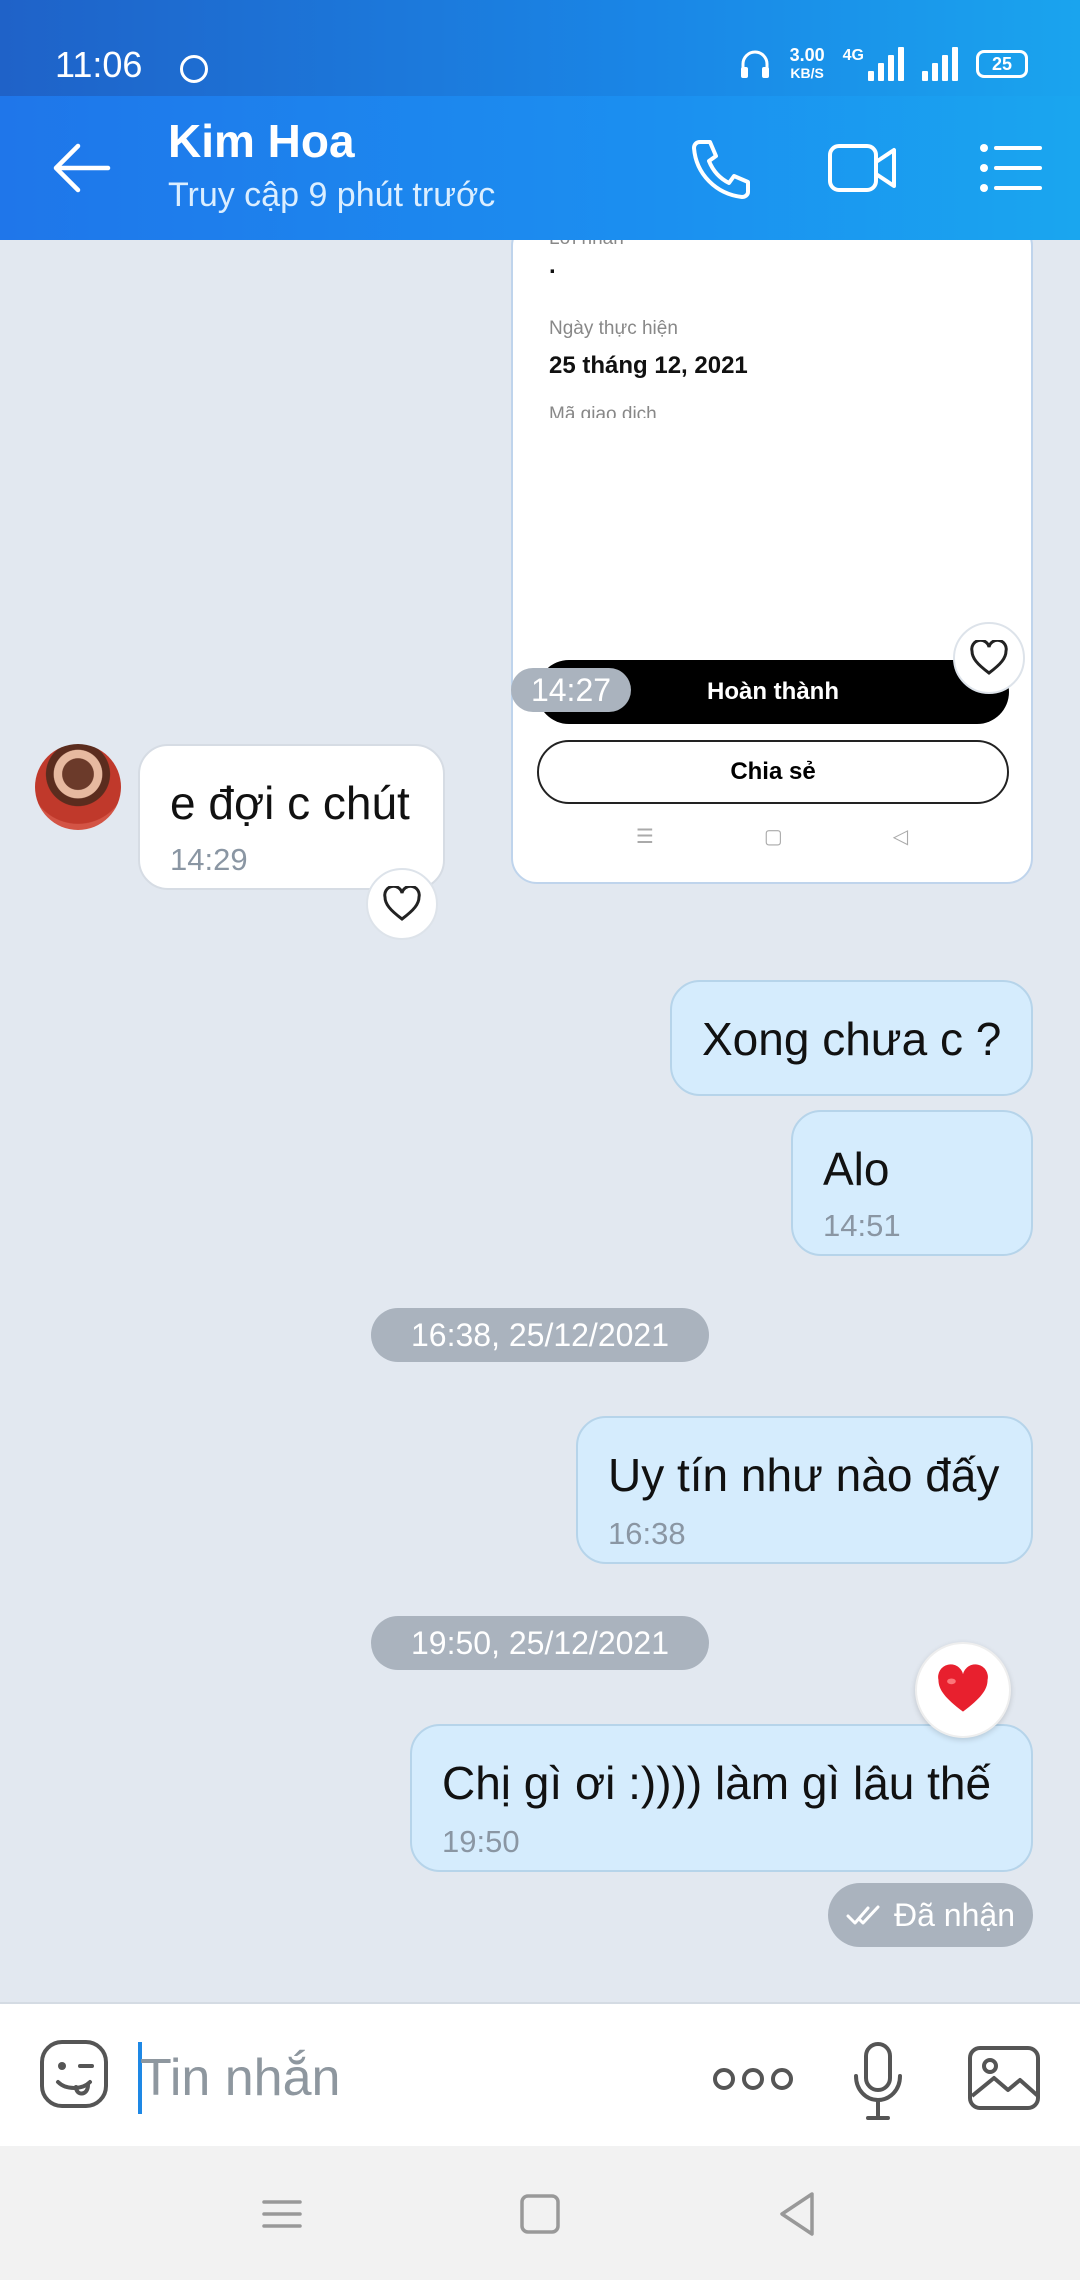  I want to click on card-date-value: 25 tháng 12, 2021, so click(648, 365).